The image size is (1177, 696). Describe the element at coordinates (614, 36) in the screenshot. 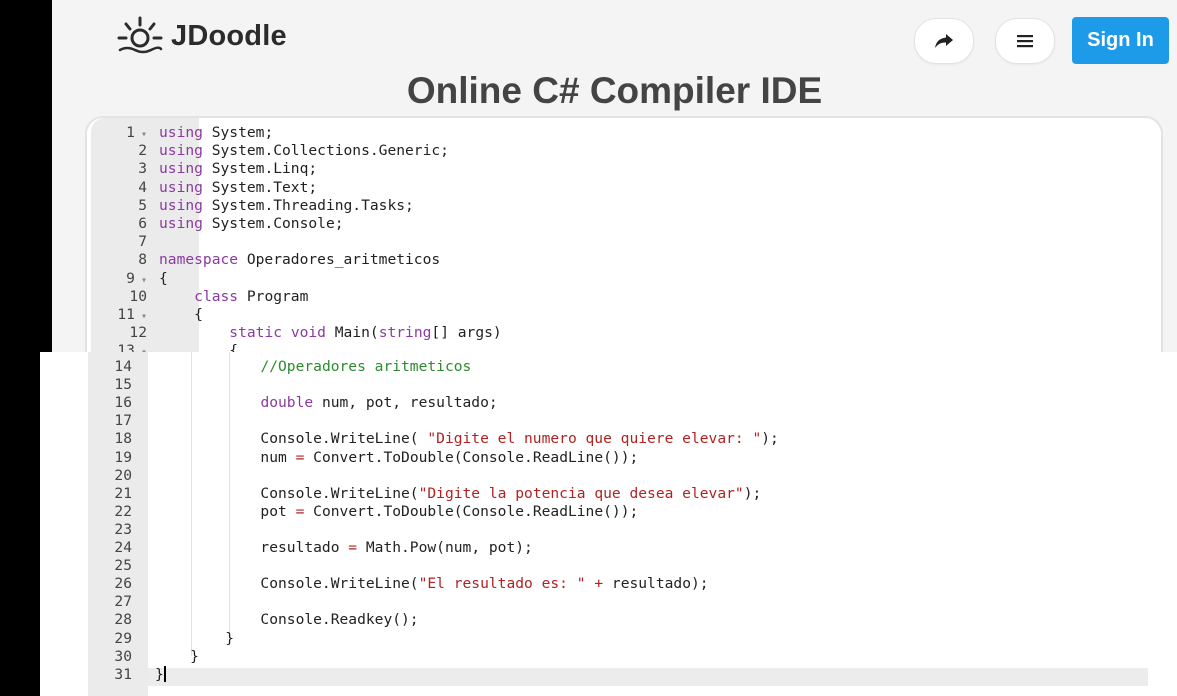

I see `header: JDoodle Sign In` at that location.